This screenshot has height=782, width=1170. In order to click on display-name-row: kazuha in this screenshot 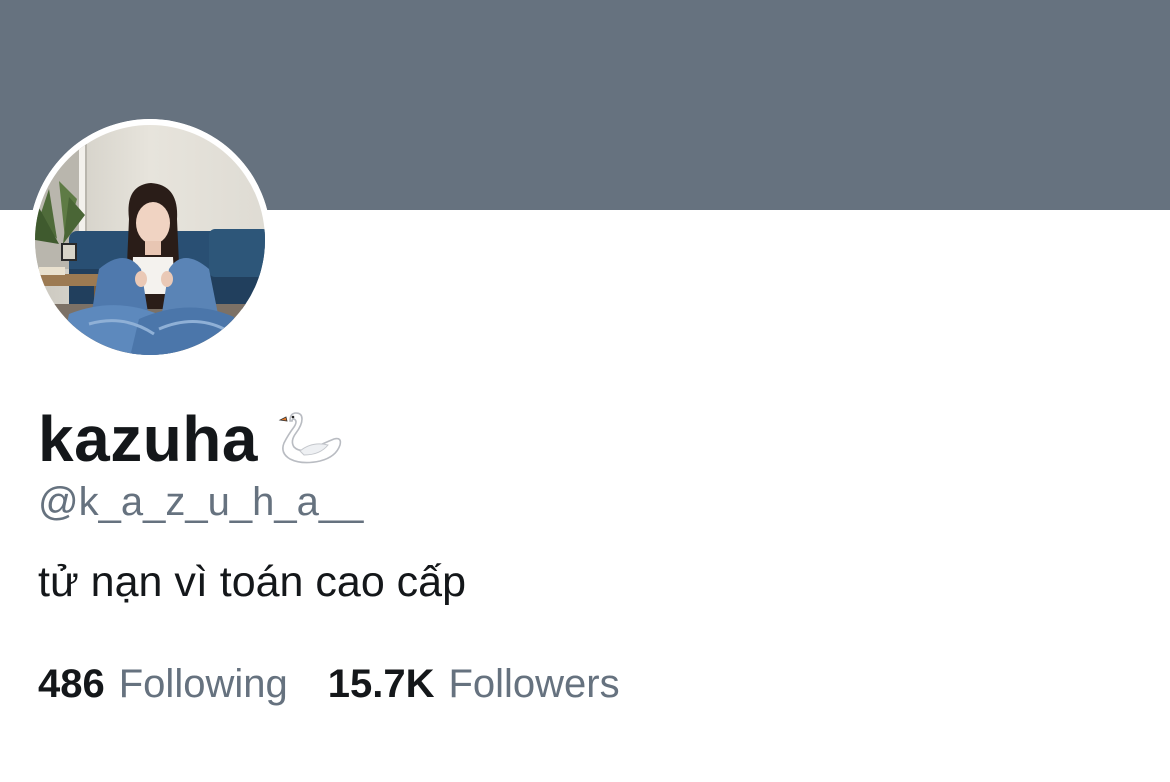, I will do `click(191, 439)`.